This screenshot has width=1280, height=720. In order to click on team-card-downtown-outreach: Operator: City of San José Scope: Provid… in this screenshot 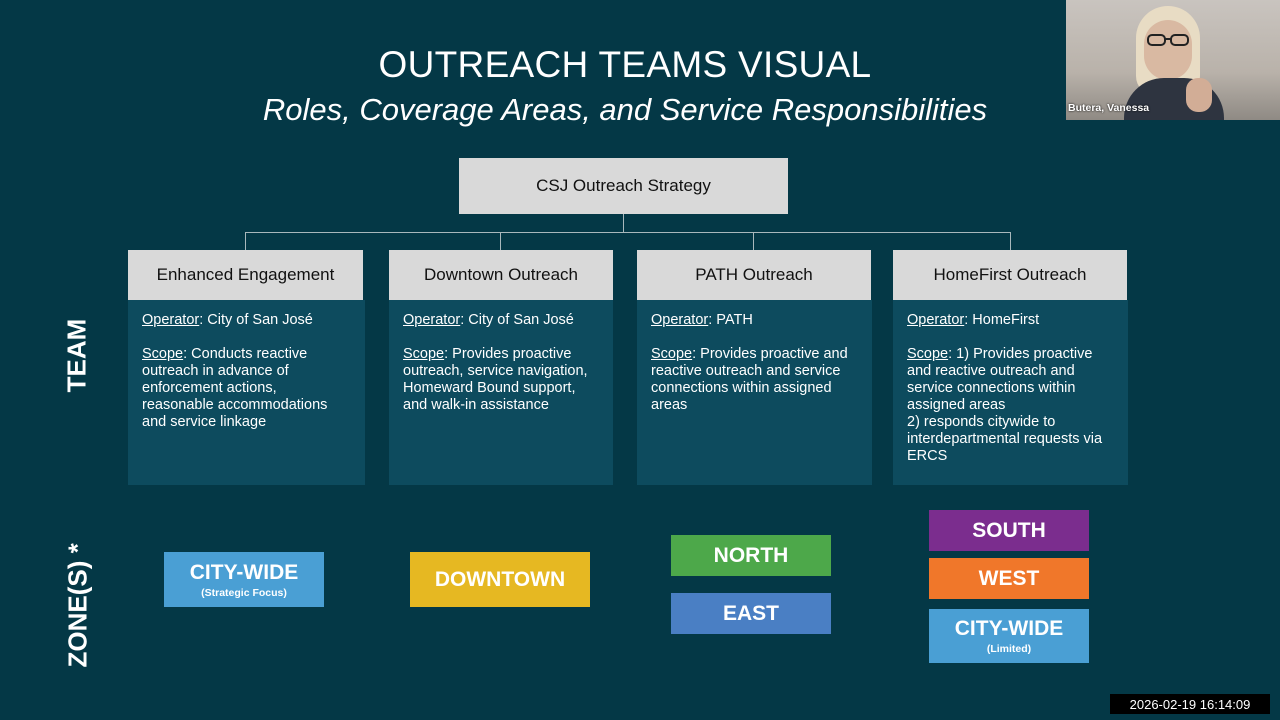, I will do `click(501, 392)`.